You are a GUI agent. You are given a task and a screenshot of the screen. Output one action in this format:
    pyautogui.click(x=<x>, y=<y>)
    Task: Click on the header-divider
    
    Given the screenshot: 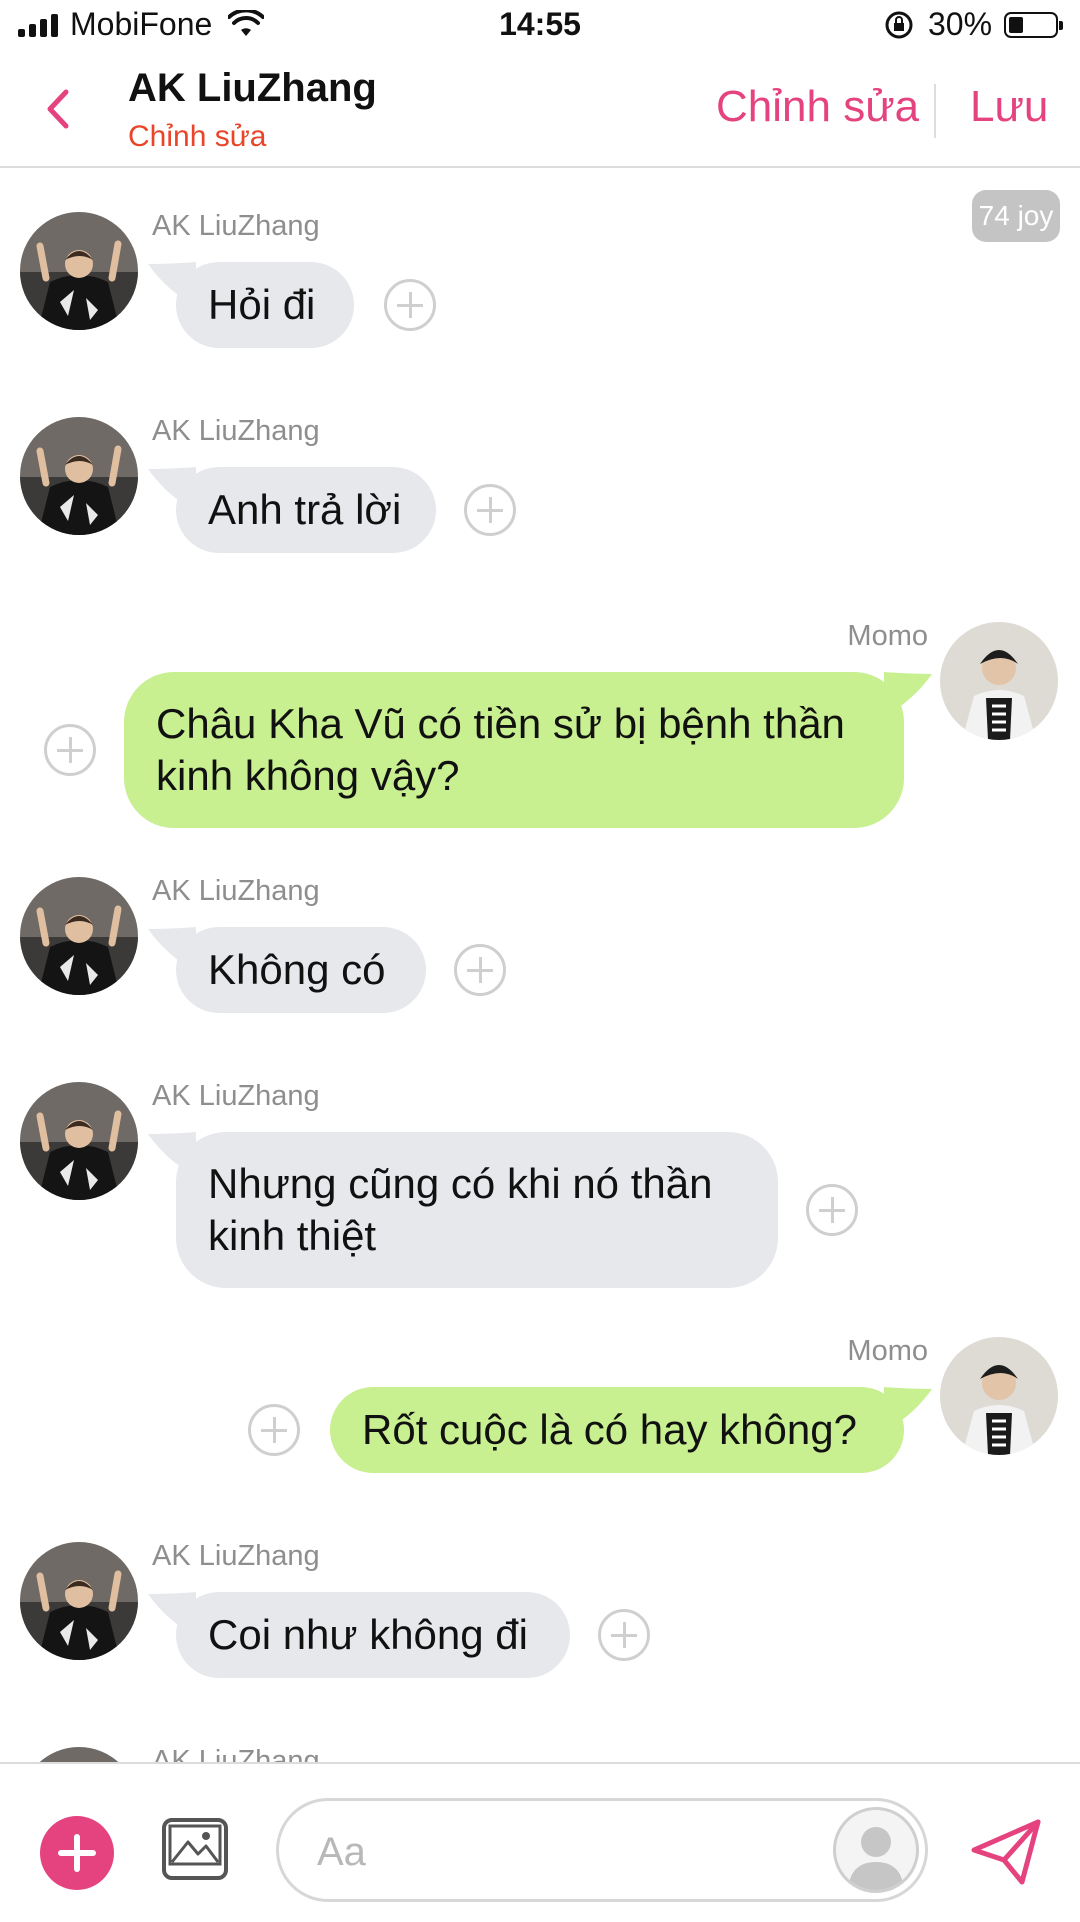 What is the action you would take?
    pyautogui.click(x=935, y=111)
    